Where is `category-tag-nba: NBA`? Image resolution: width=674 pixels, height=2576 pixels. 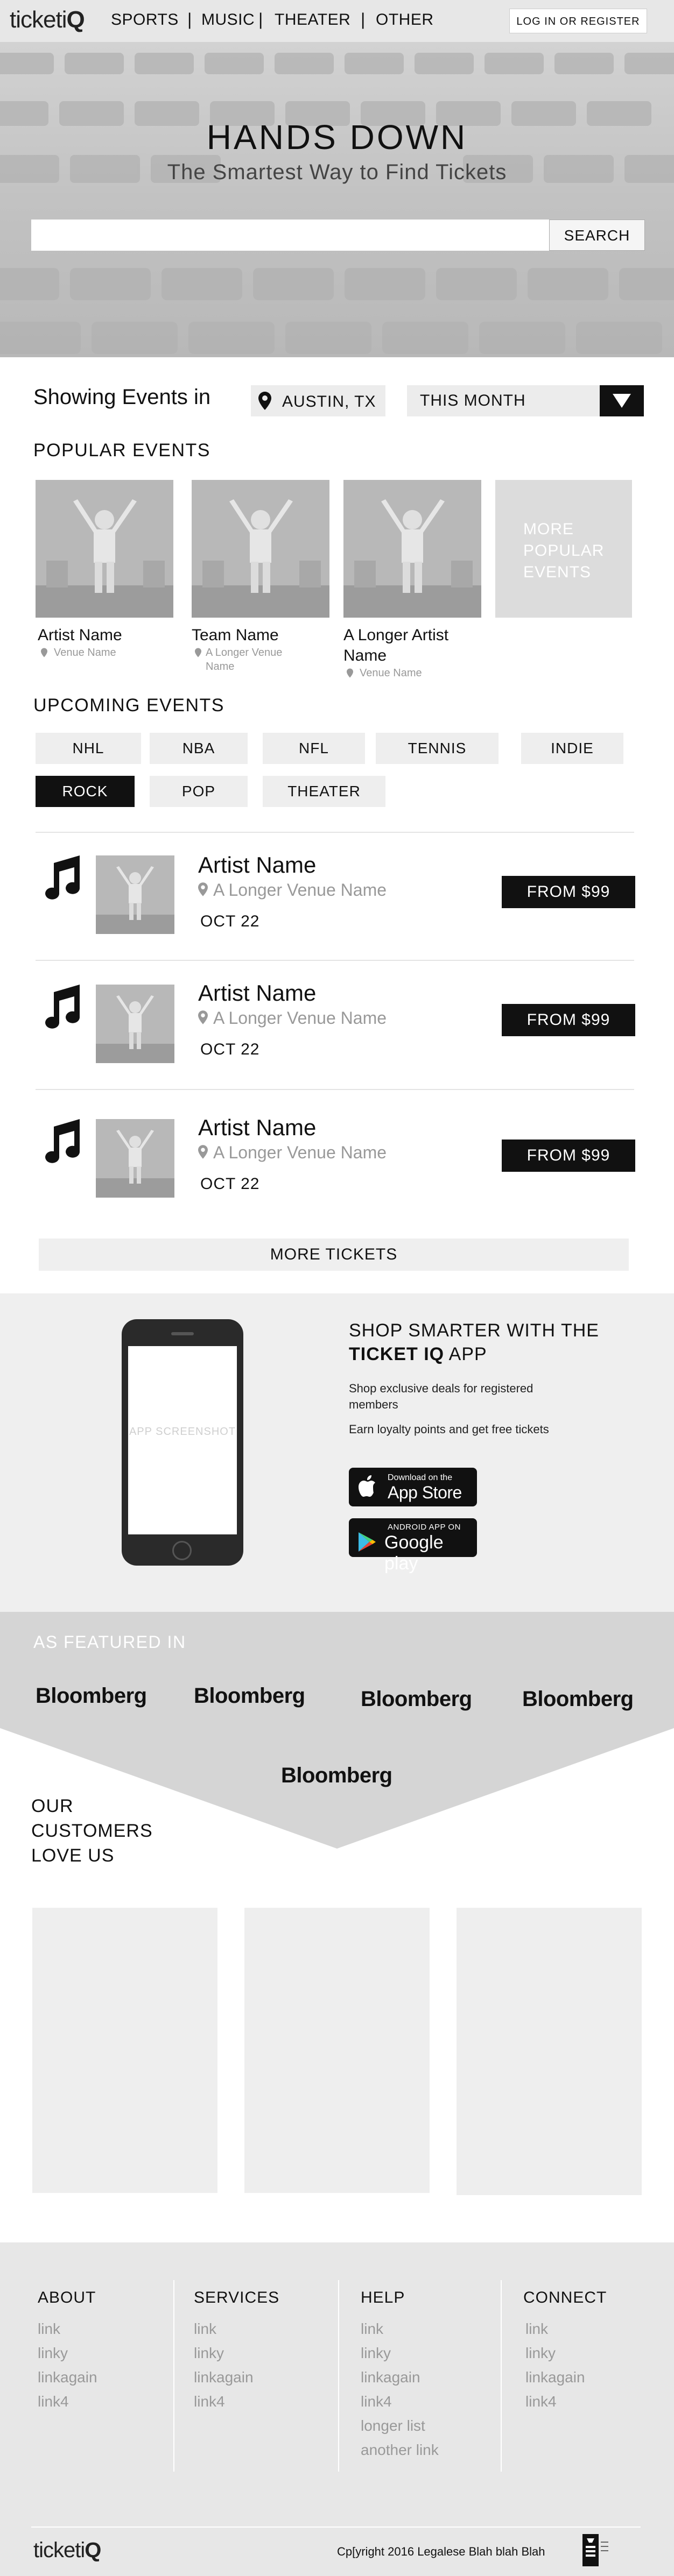
category-tag-nba: NBA is located at coordinates (199, 748).